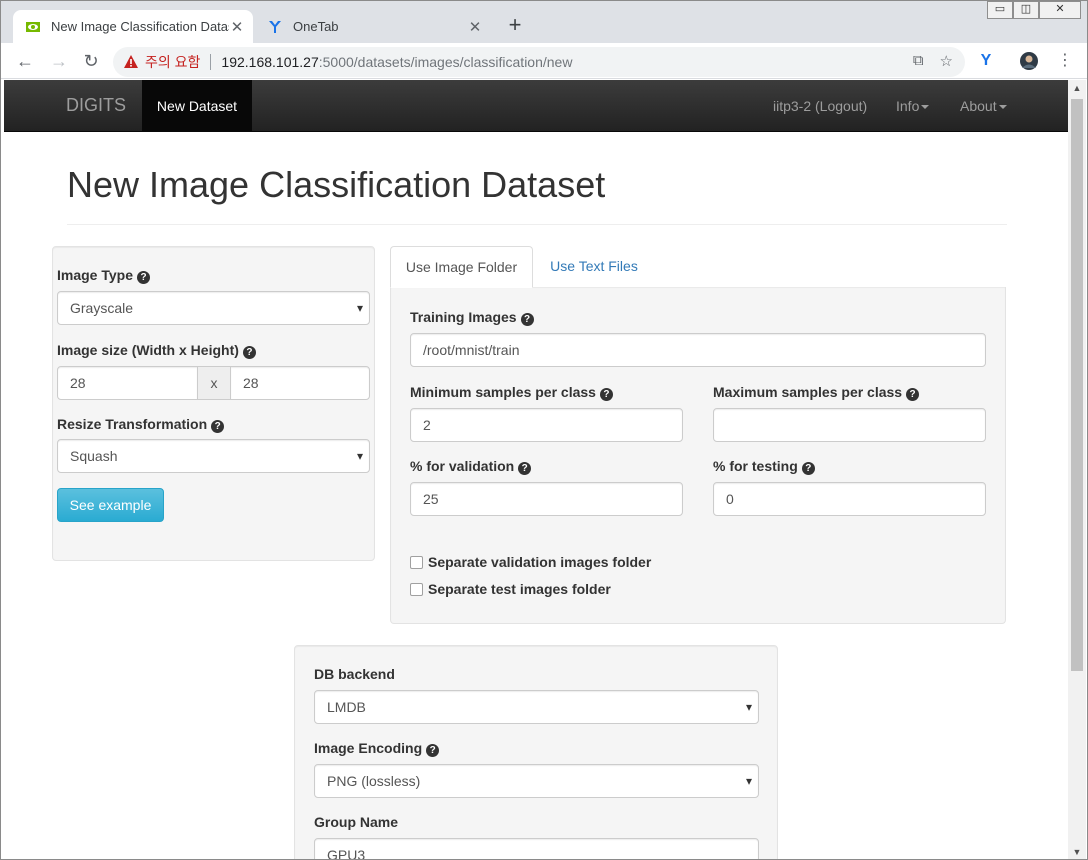  I want to click on resize-select: Squash, so click(213, 456).